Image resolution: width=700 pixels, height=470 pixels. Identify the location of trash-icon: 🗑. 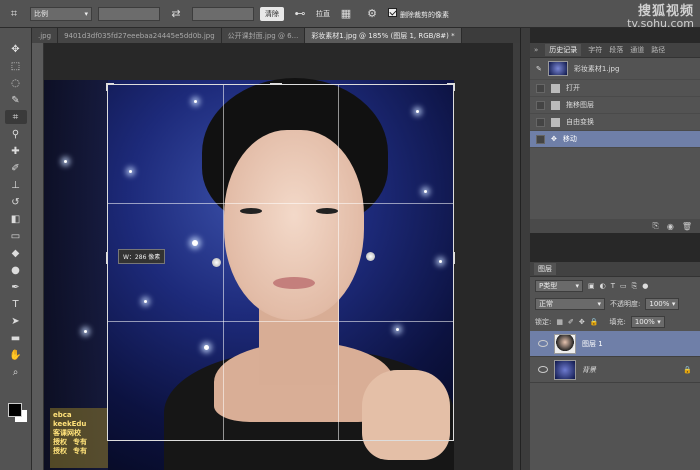
(687, 226).